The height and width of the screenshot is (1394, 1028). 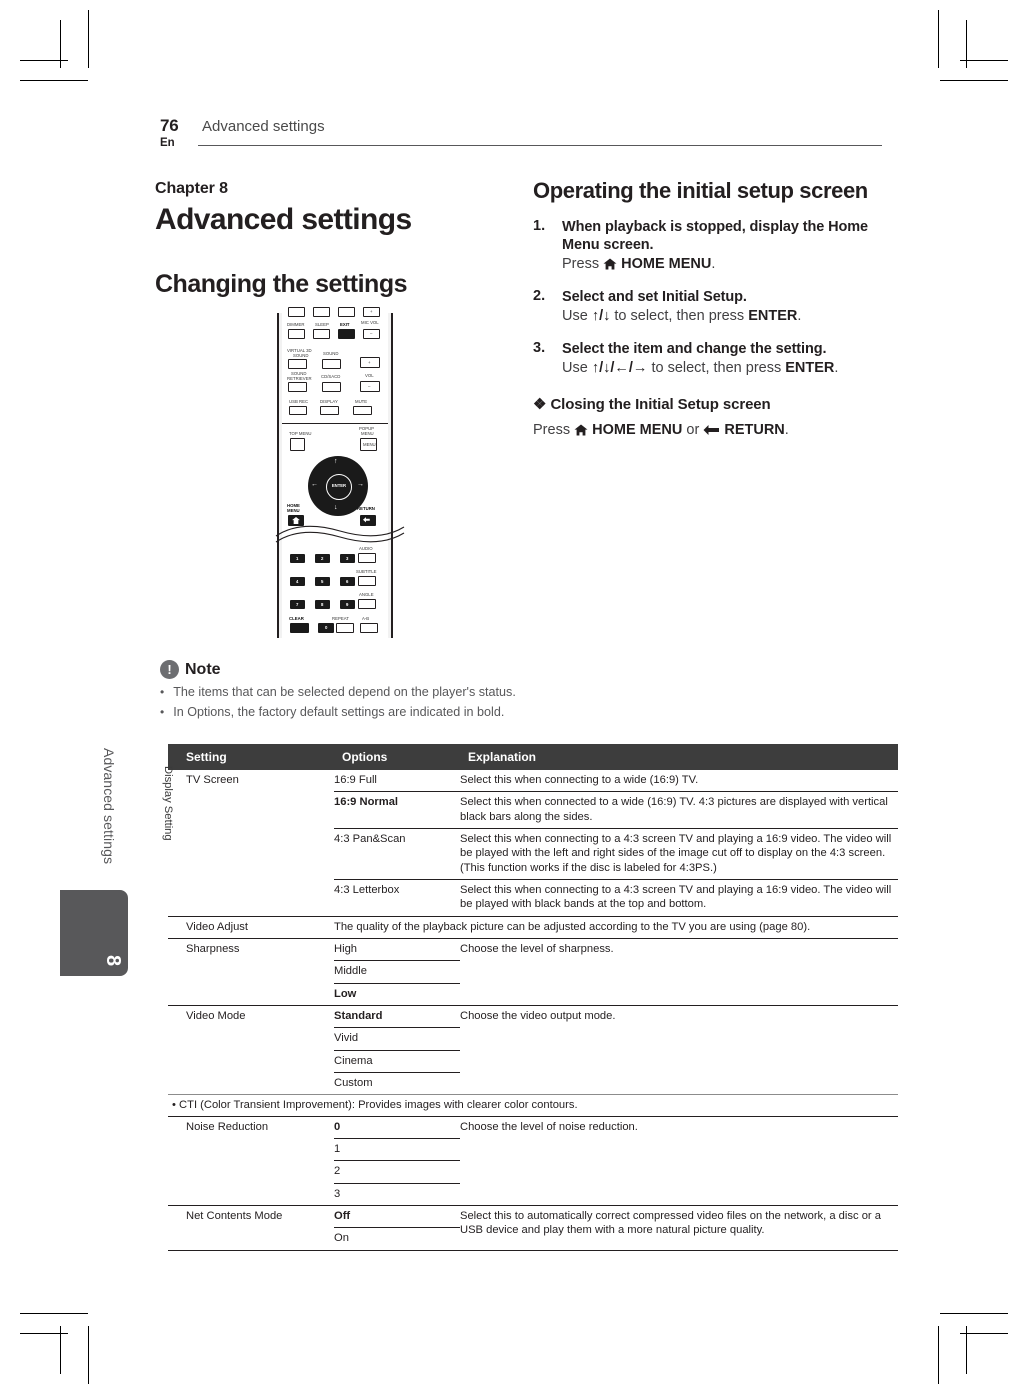 What do you see at coordinates (355, 780) in the screenshot?
I see `cell-option: 16:9 Full` at bounding box center [355, 780].